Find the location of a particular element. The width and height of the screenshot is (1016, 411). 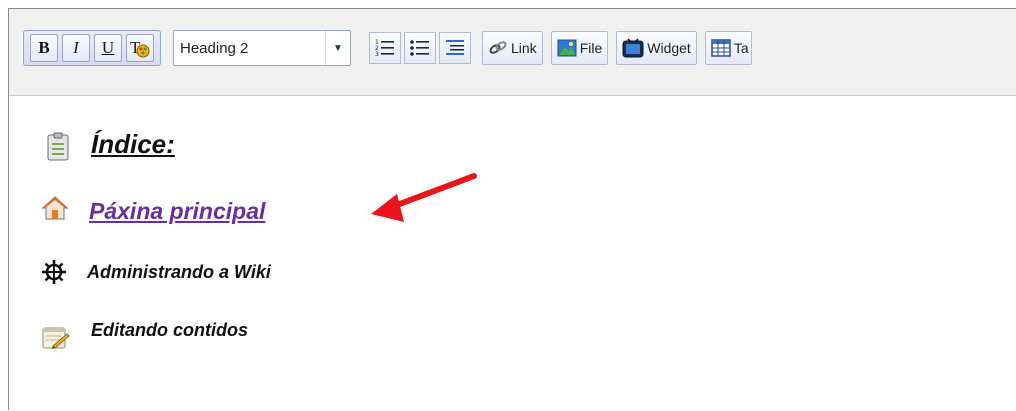

table-button-label: Ta is located at coordinates (741, 48).